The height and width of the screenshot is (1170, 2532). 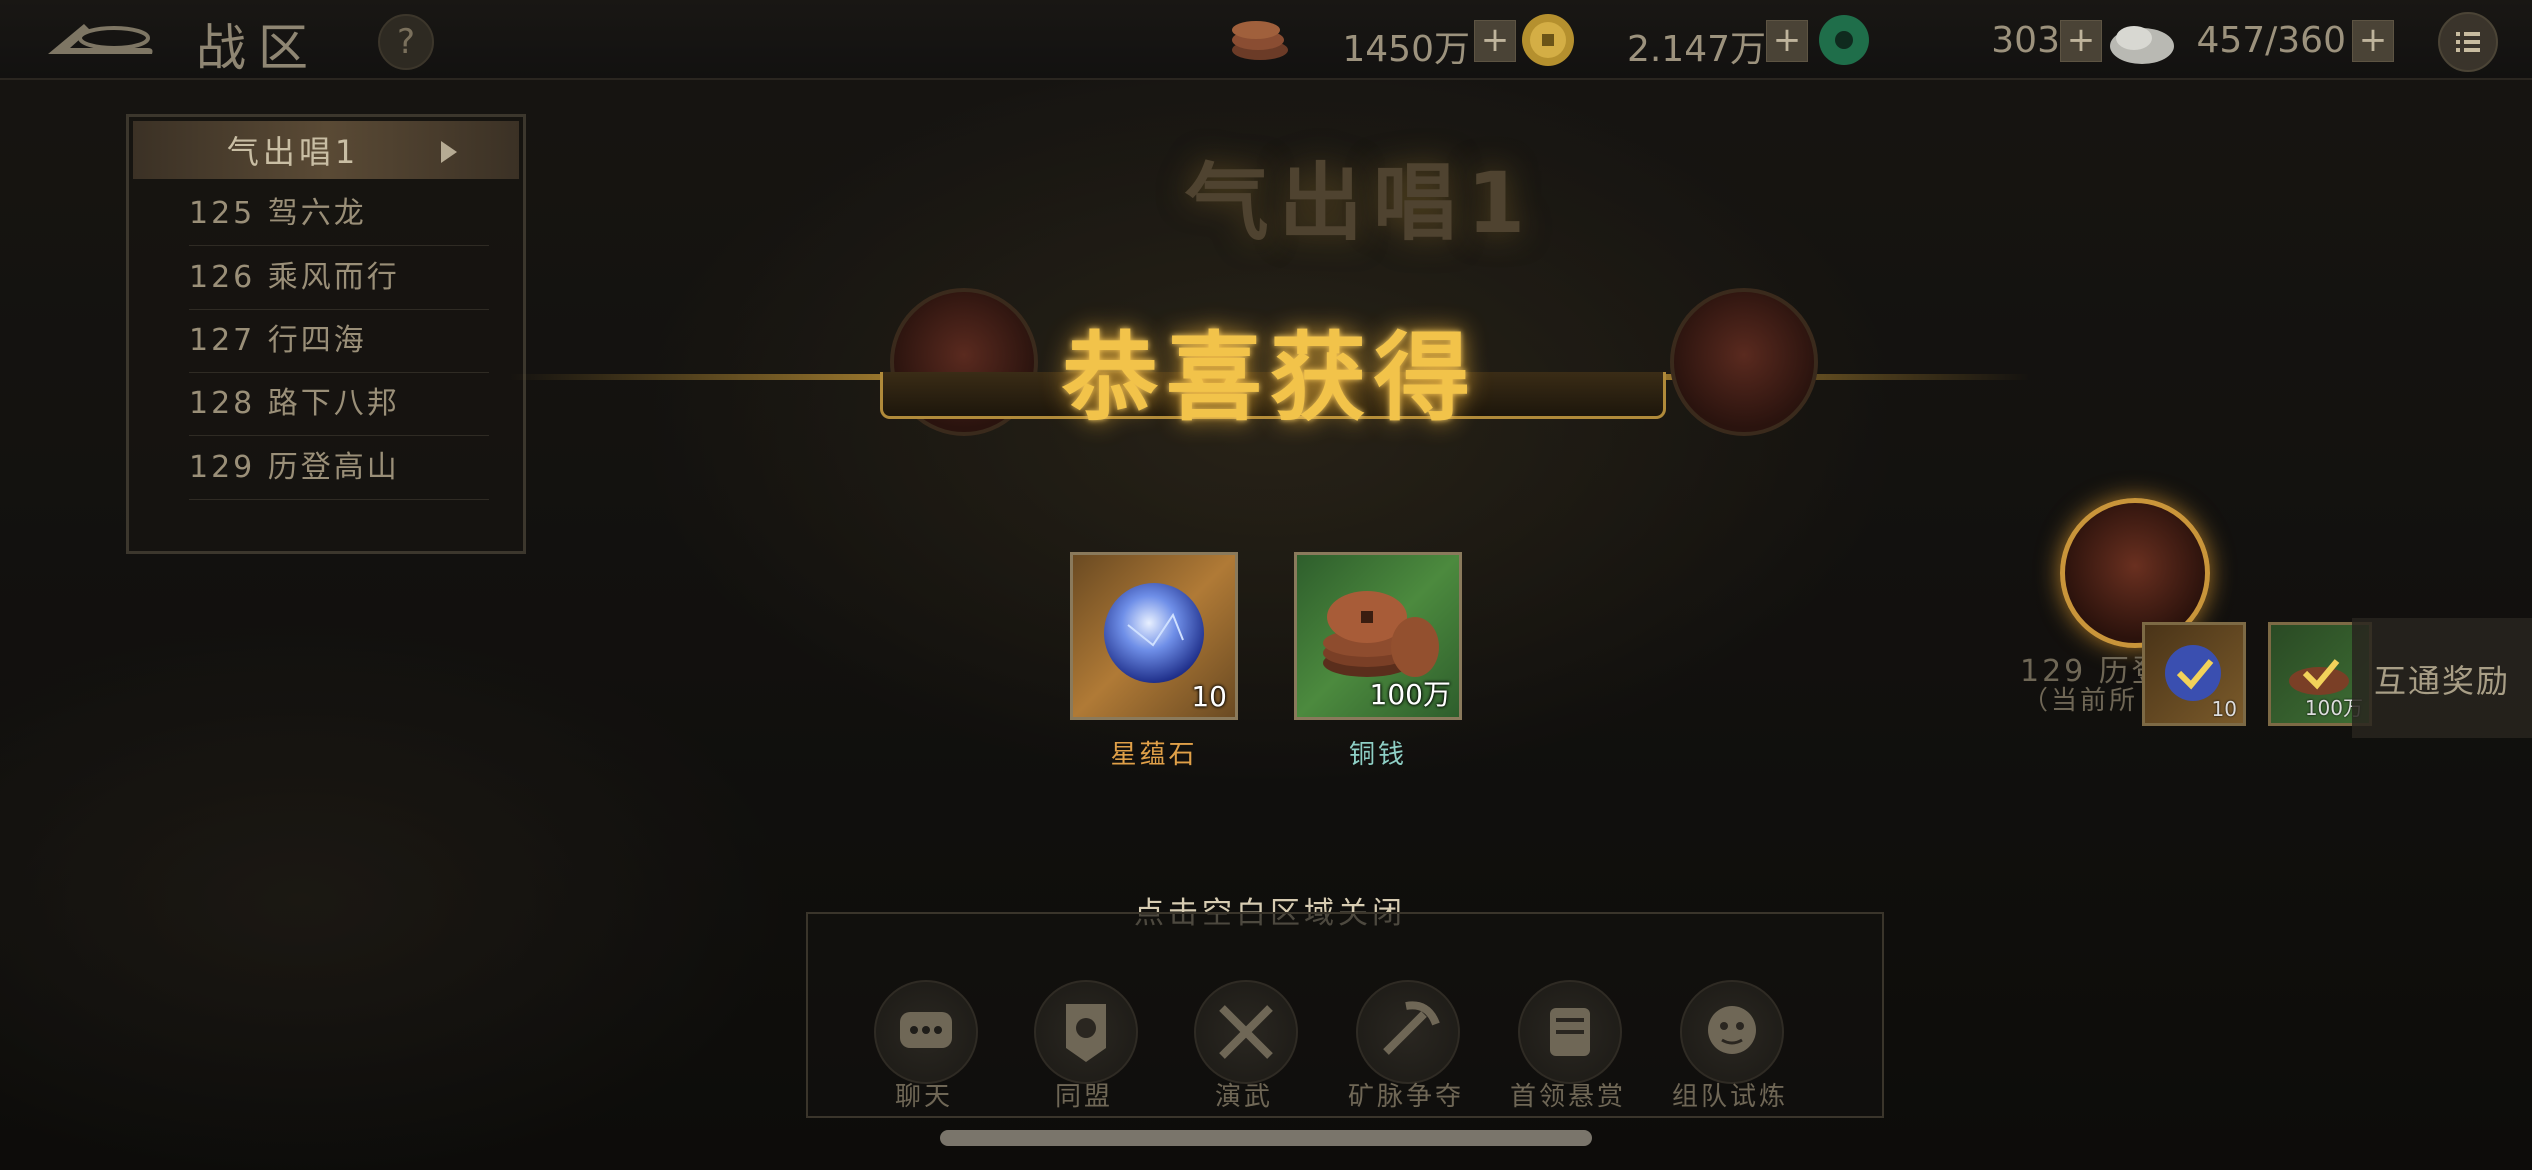 I want to click on current-zone-sublabel: （当前所, so click(x=2080, y=701).